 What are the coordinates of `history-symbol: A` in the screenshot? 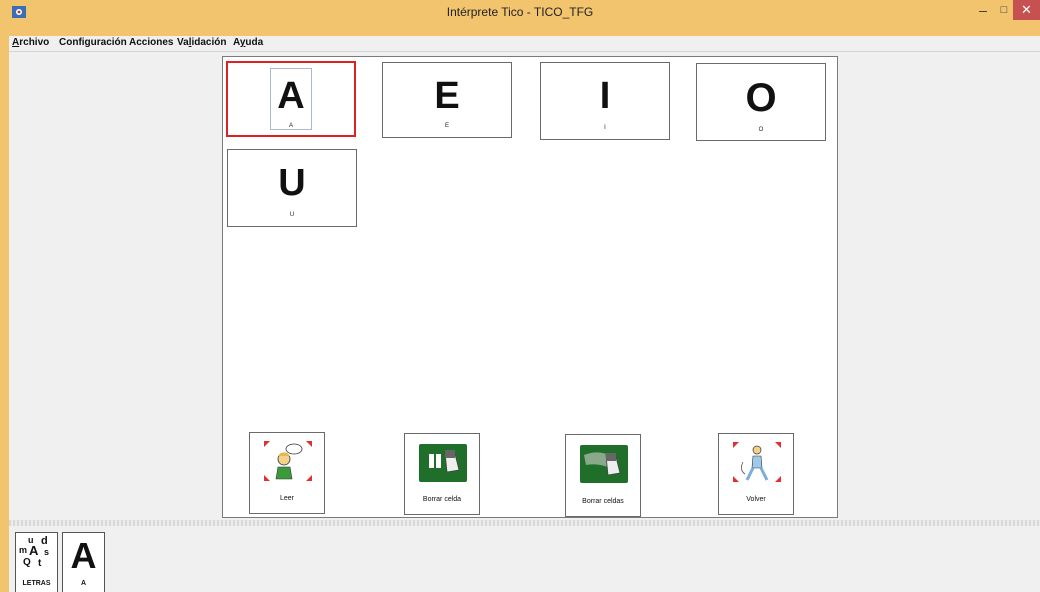 It's located at (83, 555).